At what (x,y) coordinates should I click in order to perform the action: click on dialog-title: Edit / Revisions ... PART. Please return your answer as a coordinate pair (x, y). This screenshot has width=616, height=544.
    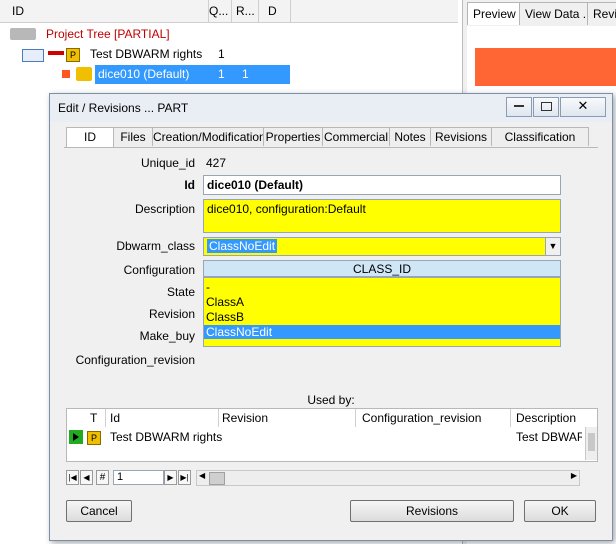
    Looking at the image, I should click on (123, 108).